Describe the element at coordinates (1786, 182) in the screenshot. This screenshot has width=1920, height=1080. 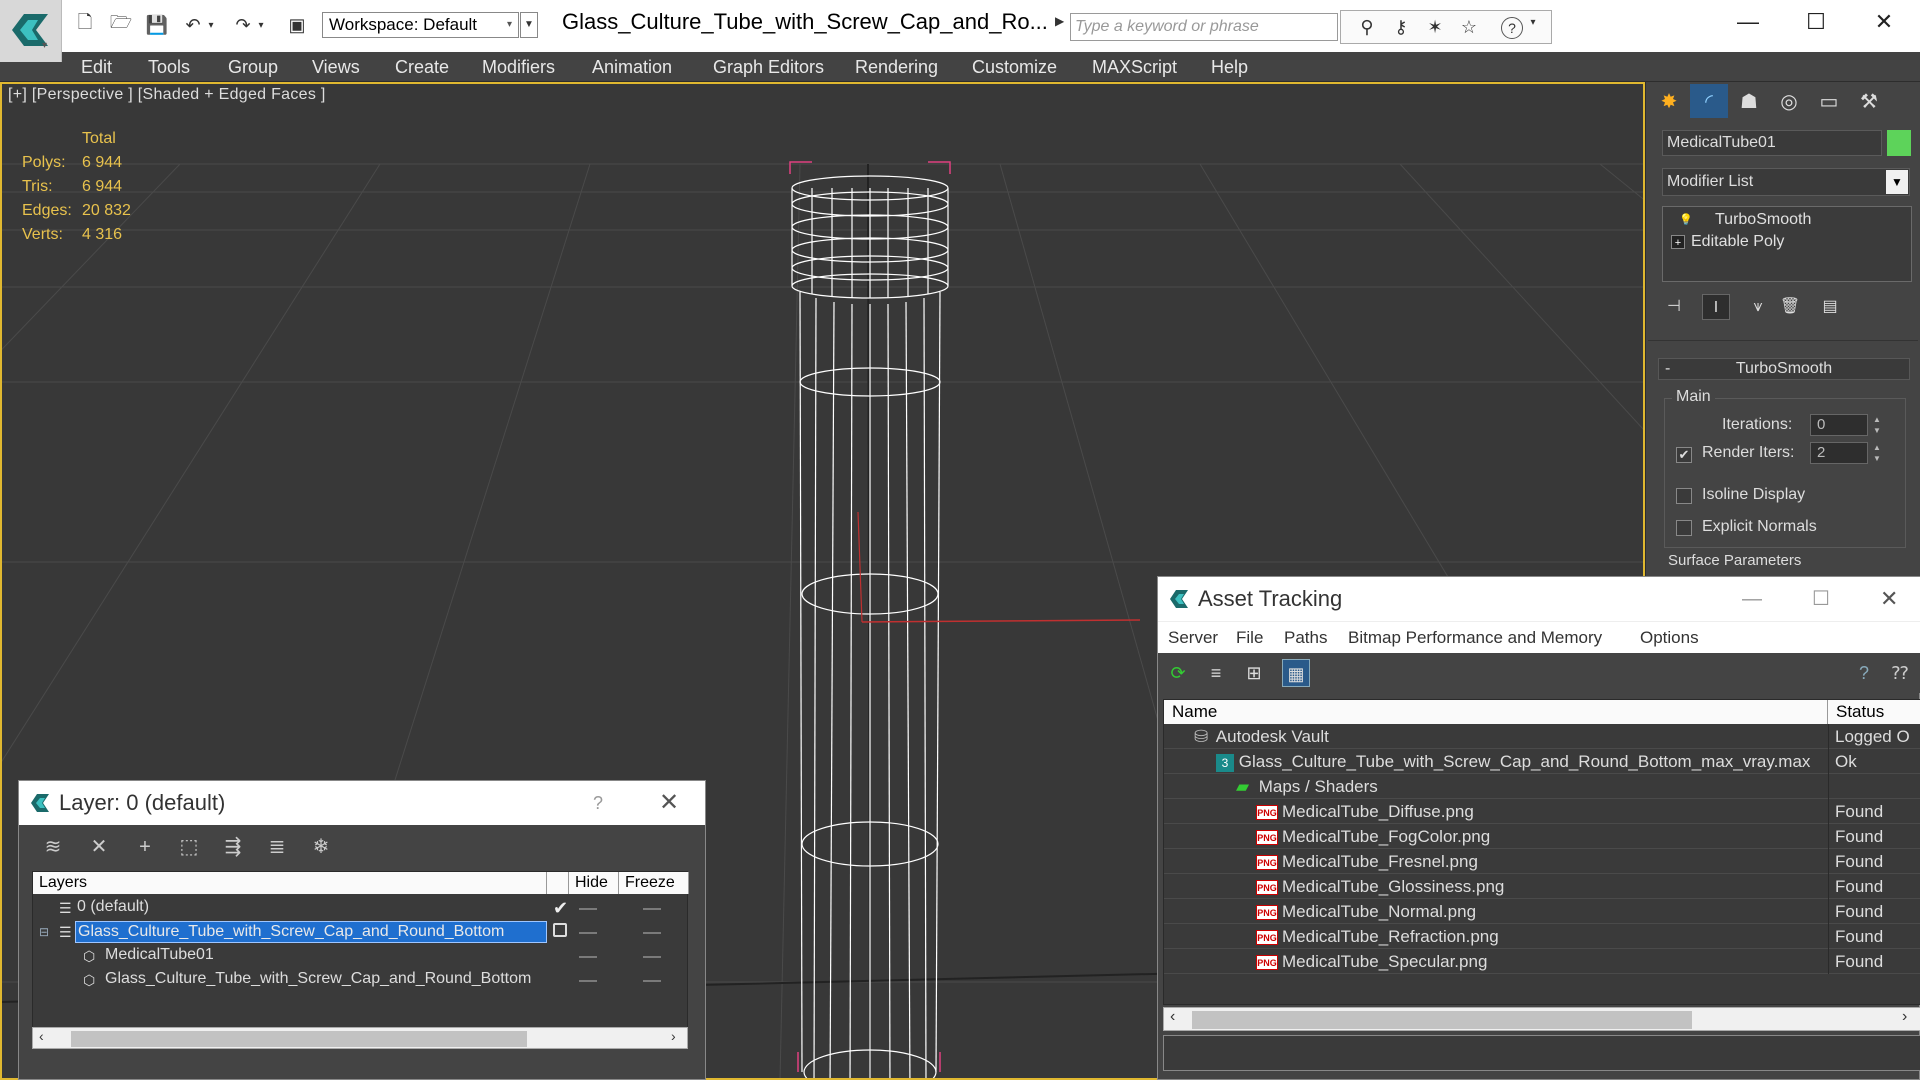
I see `modifier-list-select: Modifier List ▼` at that location.